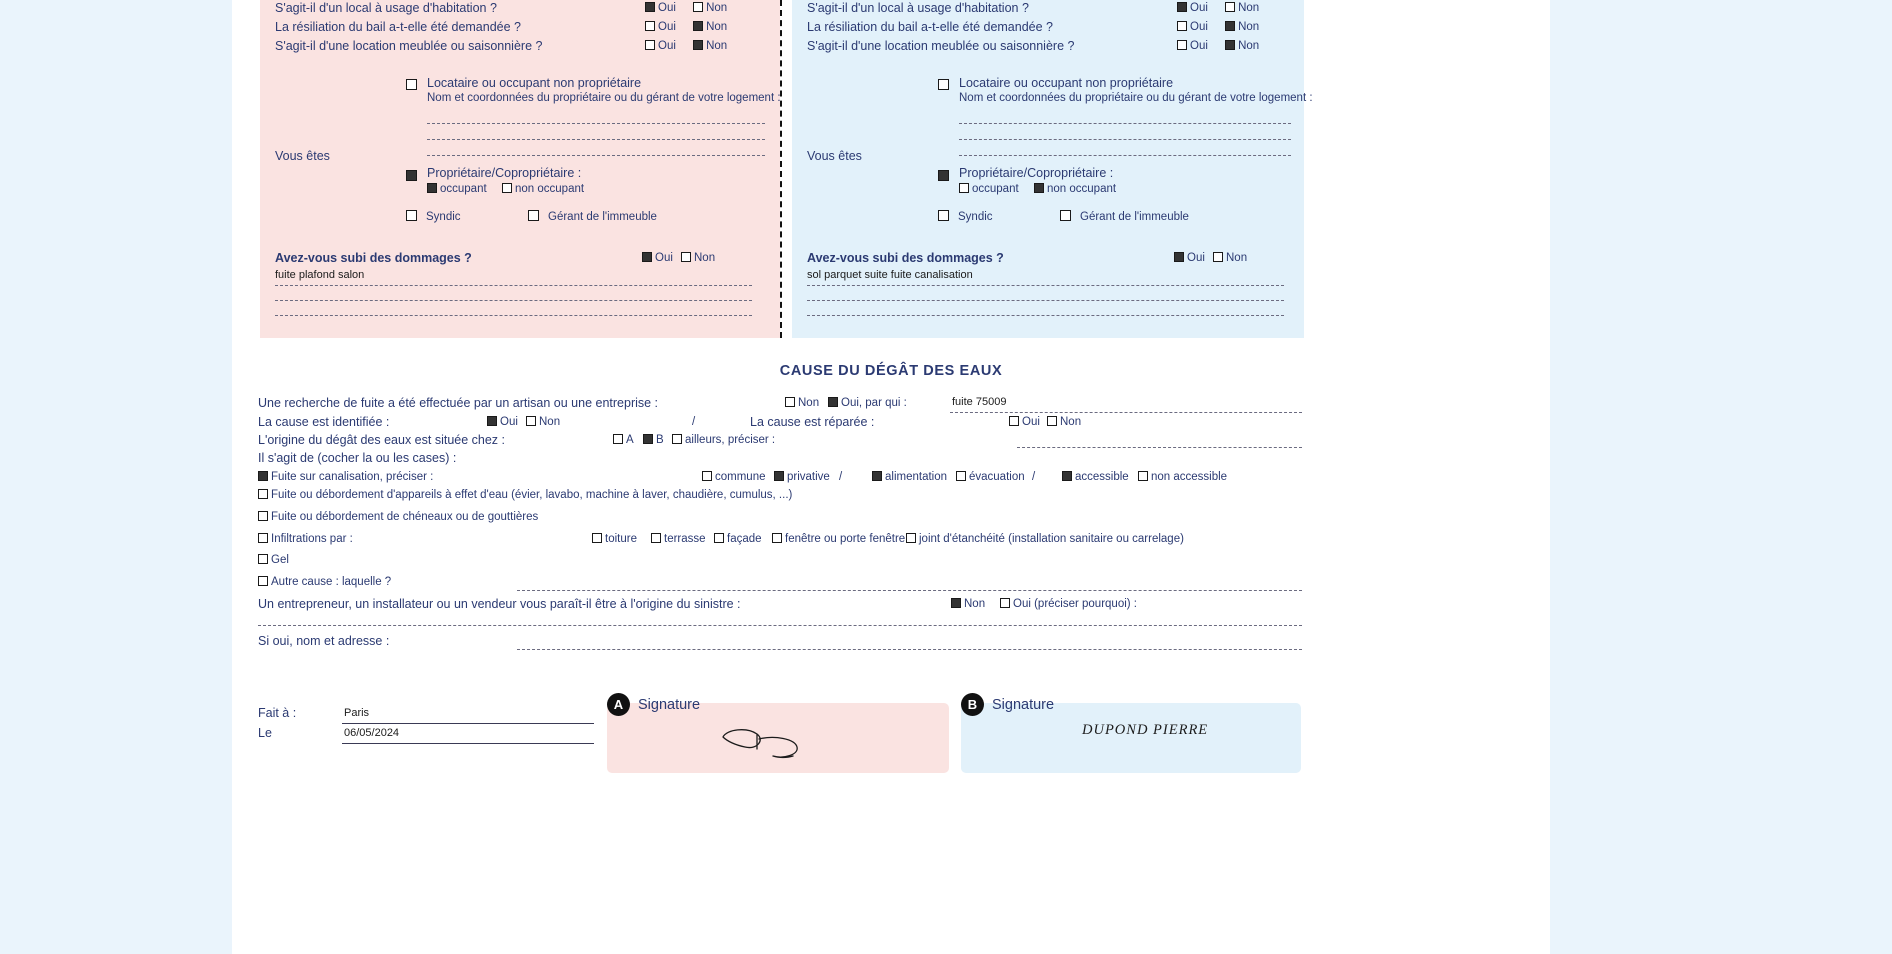 The width and height of the screenshot is (1892, 954). I want to click on panel-b-q1-non: Non, so click(1242, 8).